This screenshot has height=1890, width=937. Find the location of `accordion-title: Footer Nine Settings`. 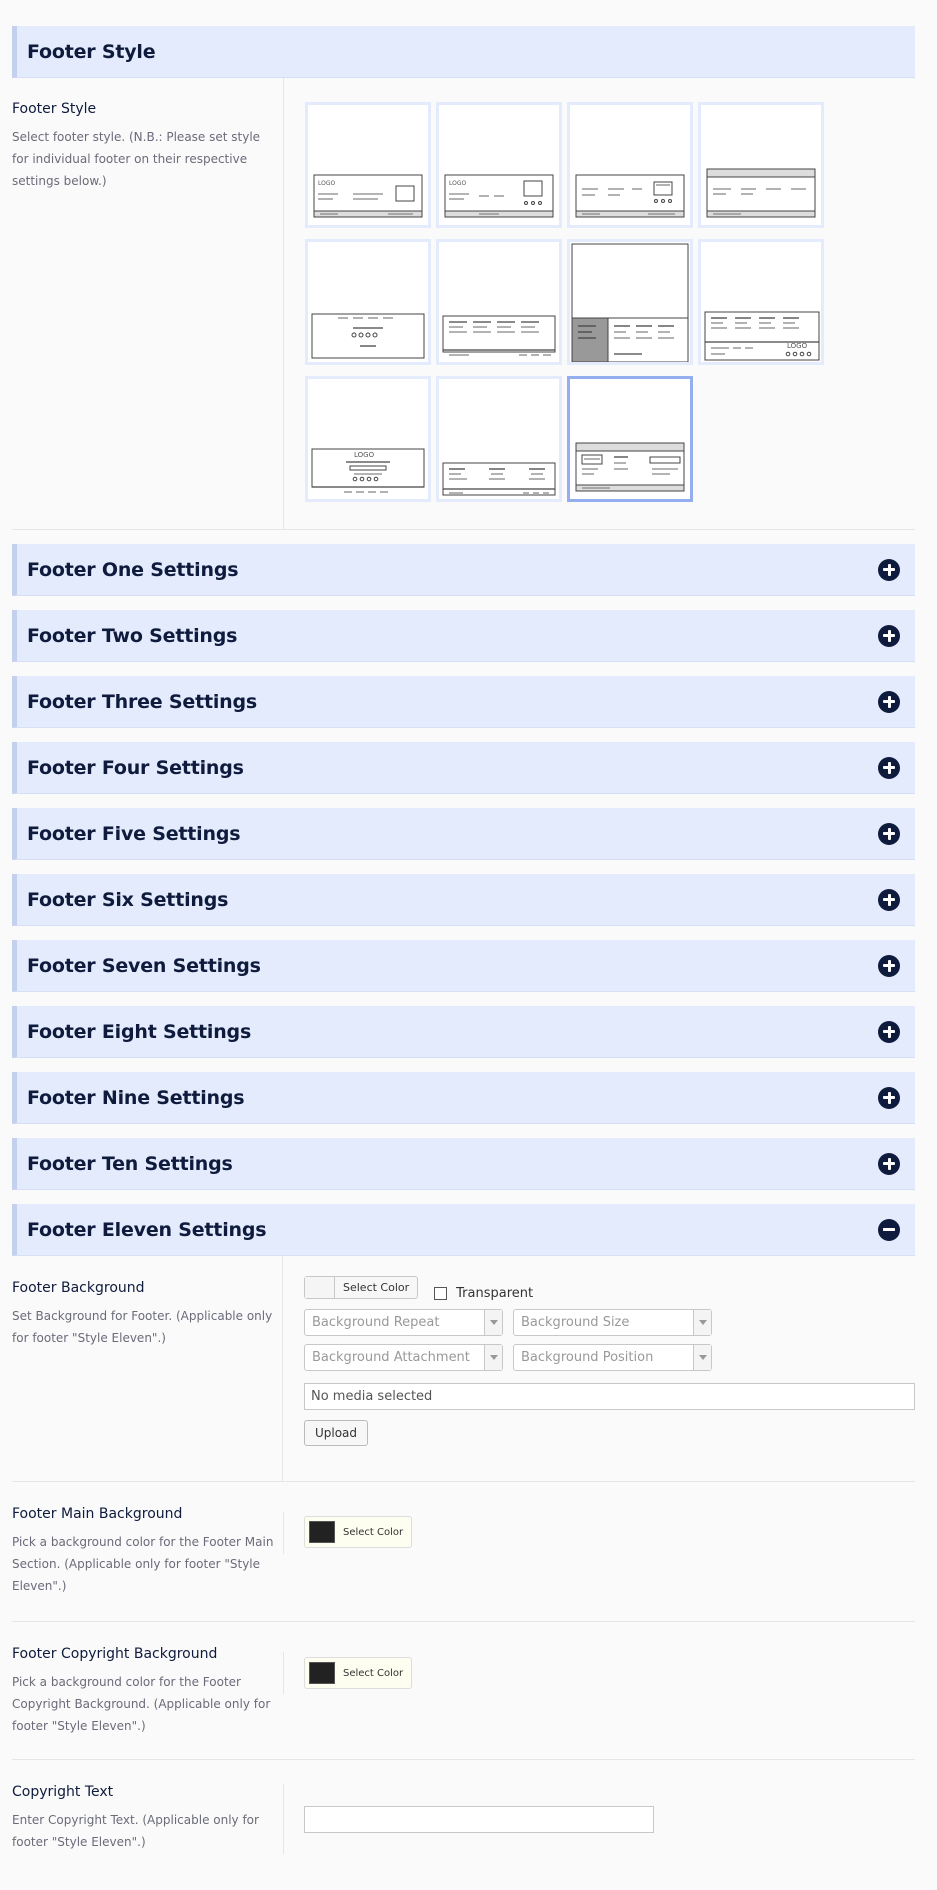

accordion-title: Footer Nine Settings is located at coordinates (136, 1097).